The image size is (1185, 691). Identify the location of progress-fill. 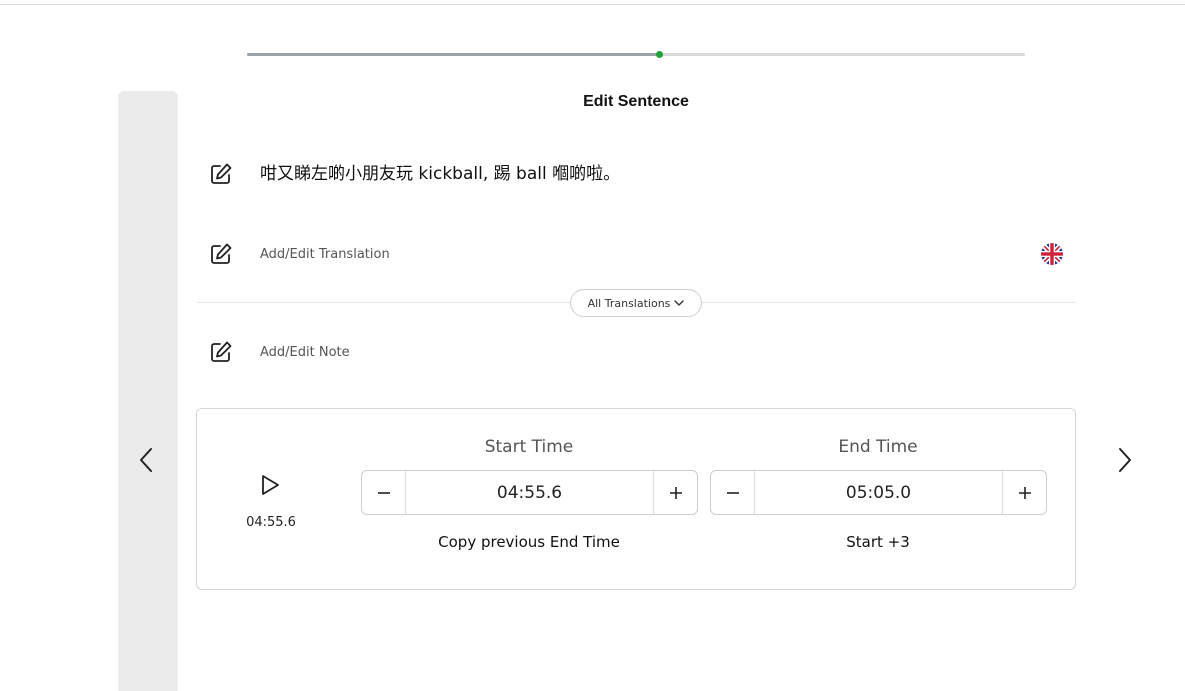
(453, 54).